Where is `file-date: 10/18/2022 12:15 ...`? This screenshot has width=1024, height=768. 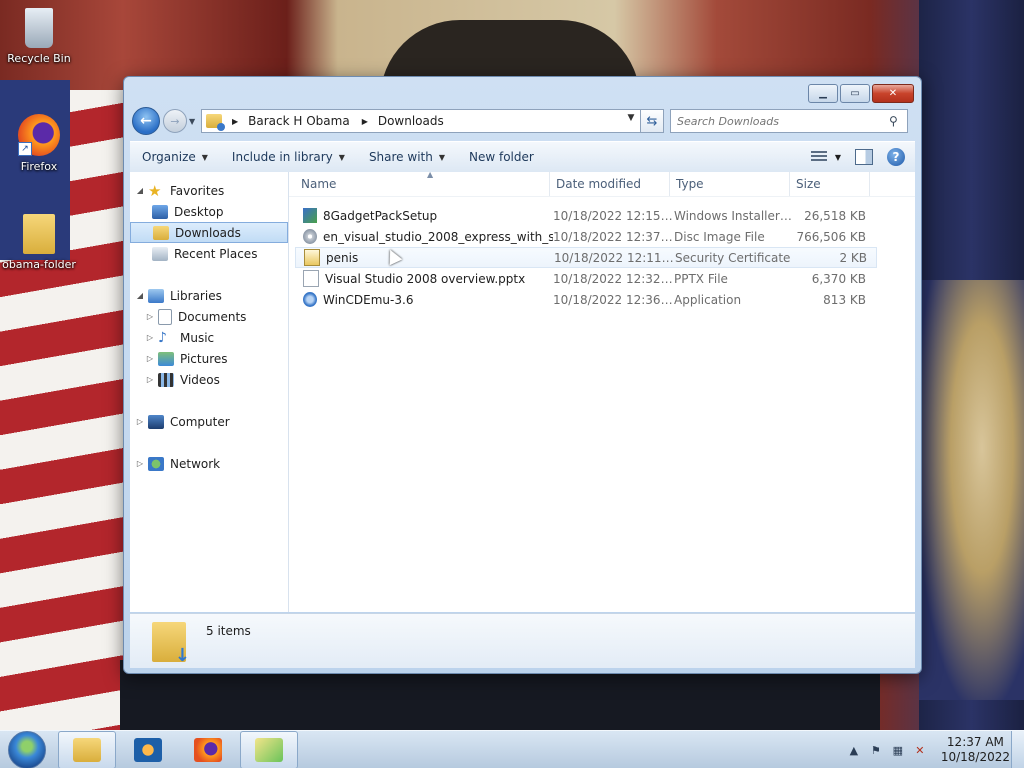 file-date: 10/18/2022 12:15 ... is located at coordinates (613, 215).